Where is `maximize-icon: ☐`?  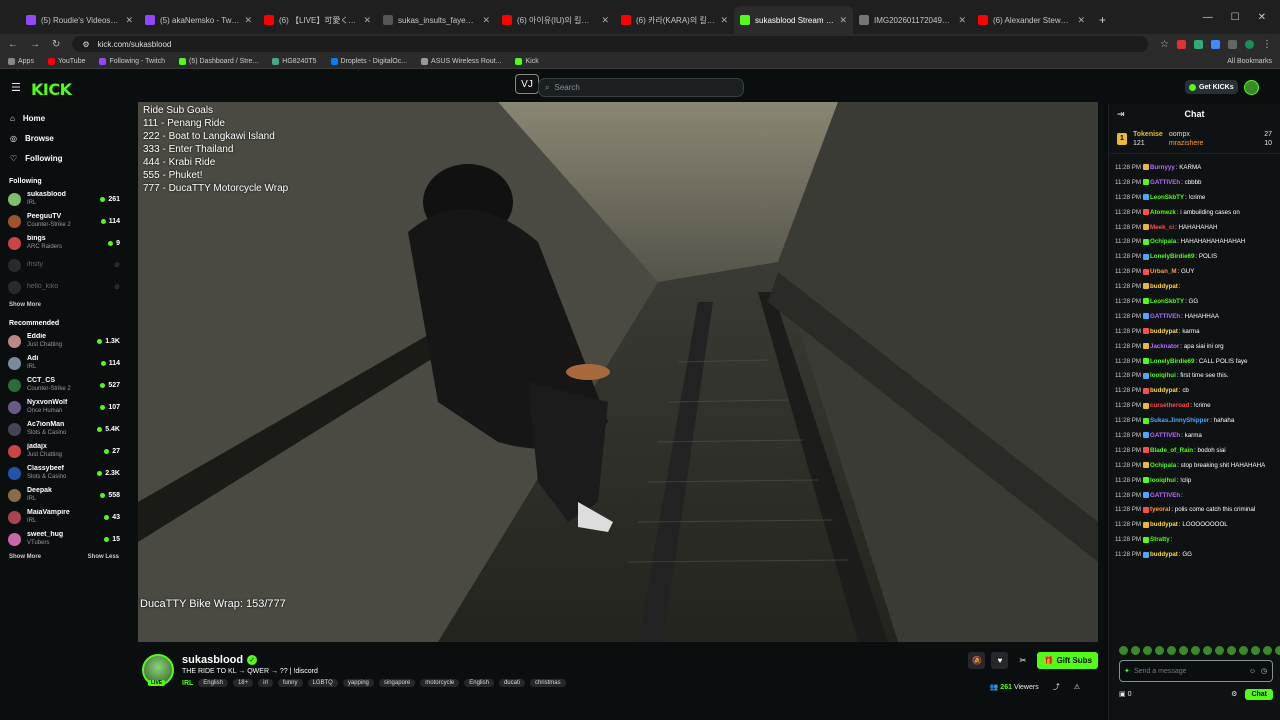
maximize-icon: ☐ is located at coordinates (1235, 17).